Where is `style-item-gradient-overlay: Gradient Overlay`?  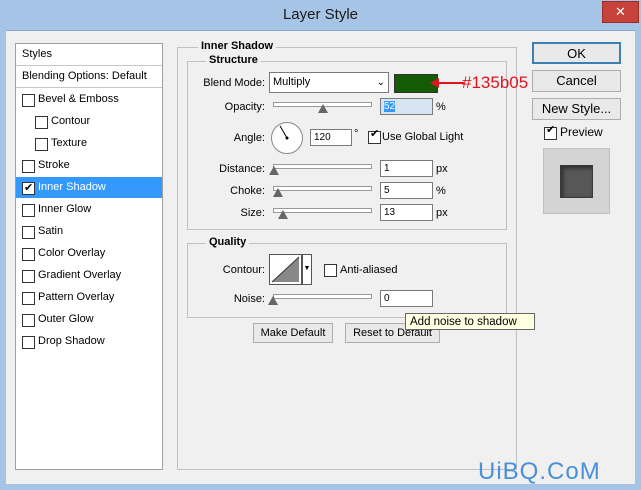
style-item-gradient-overlay: Gradient Overlay is located at coordinates (89, 275).